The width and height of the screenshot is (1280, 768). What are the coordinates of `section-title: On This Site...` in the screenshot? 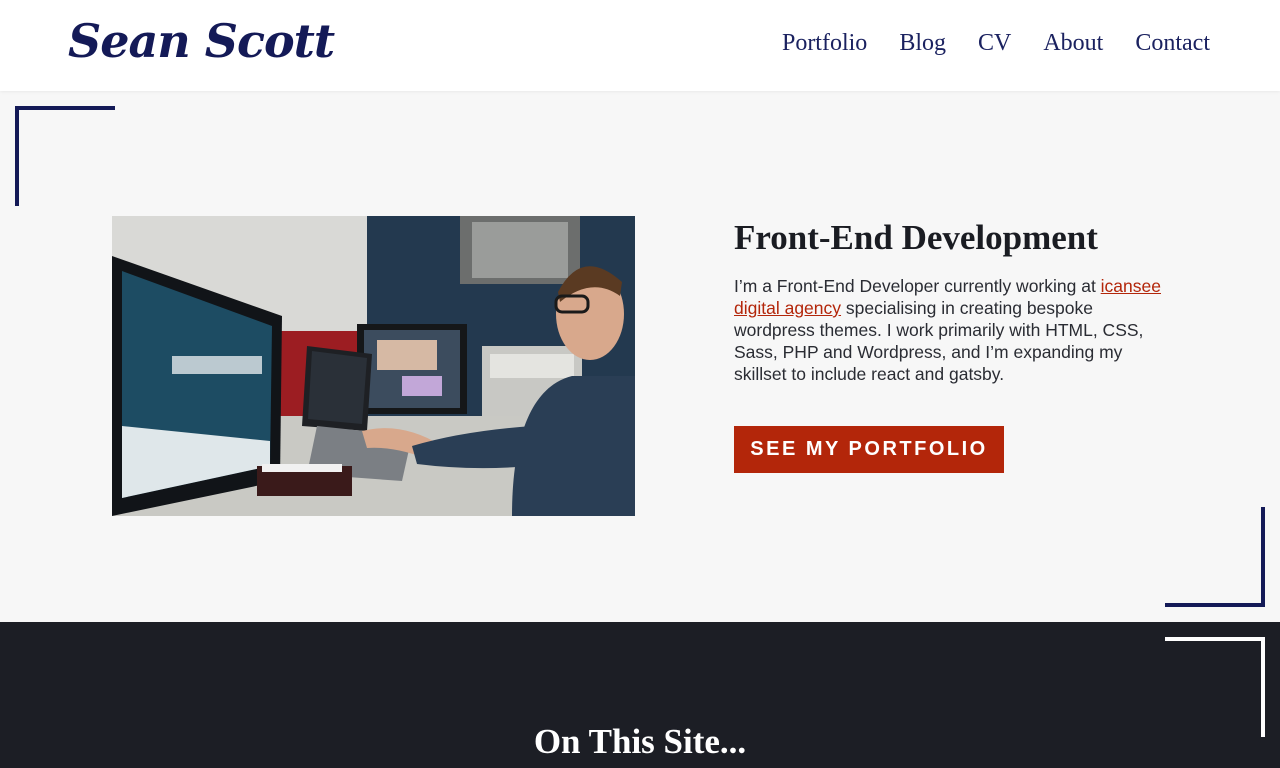 It's located at (640, 741).